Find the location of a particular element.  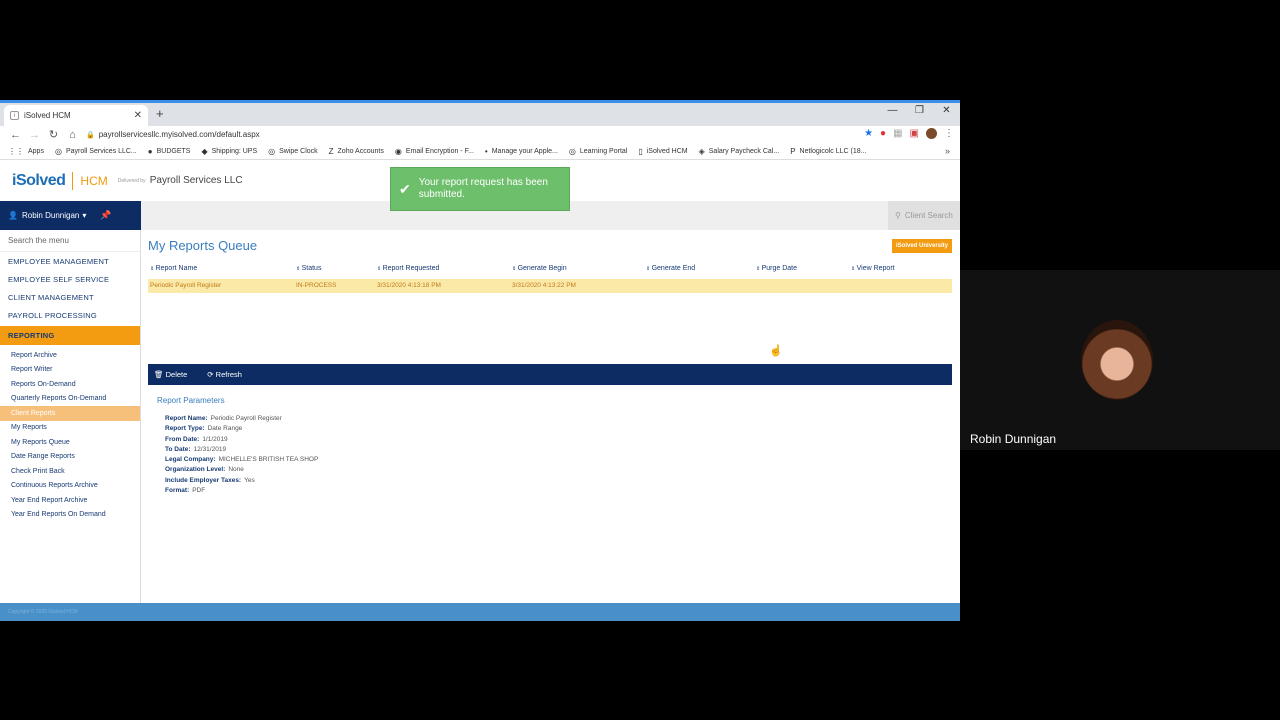

bookmark-item: ◆ Shipping: UPS is located at coordinates (229, 151).